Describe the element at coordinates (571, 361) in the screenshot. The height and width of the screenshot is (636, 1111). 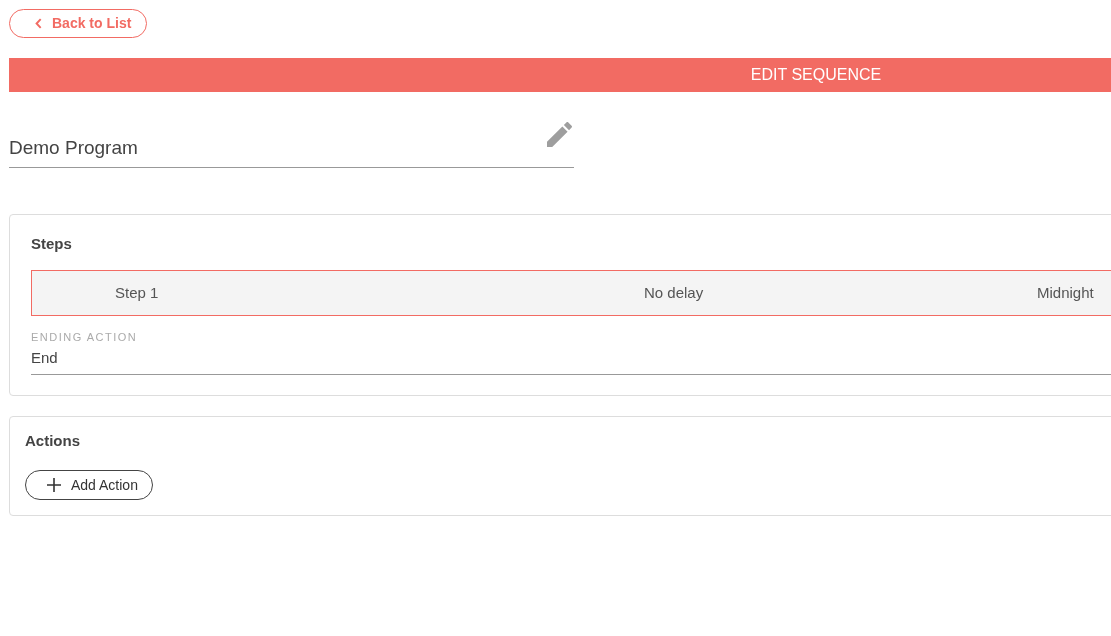
I see `ending-action-field: End` at that location.